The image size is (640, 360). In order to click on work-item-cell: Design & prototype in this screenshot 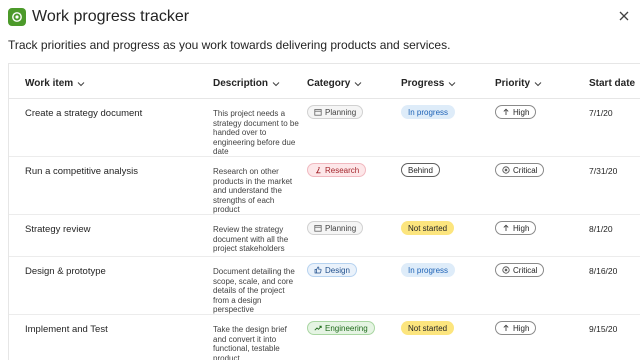, I will do `click(65, 271)`.